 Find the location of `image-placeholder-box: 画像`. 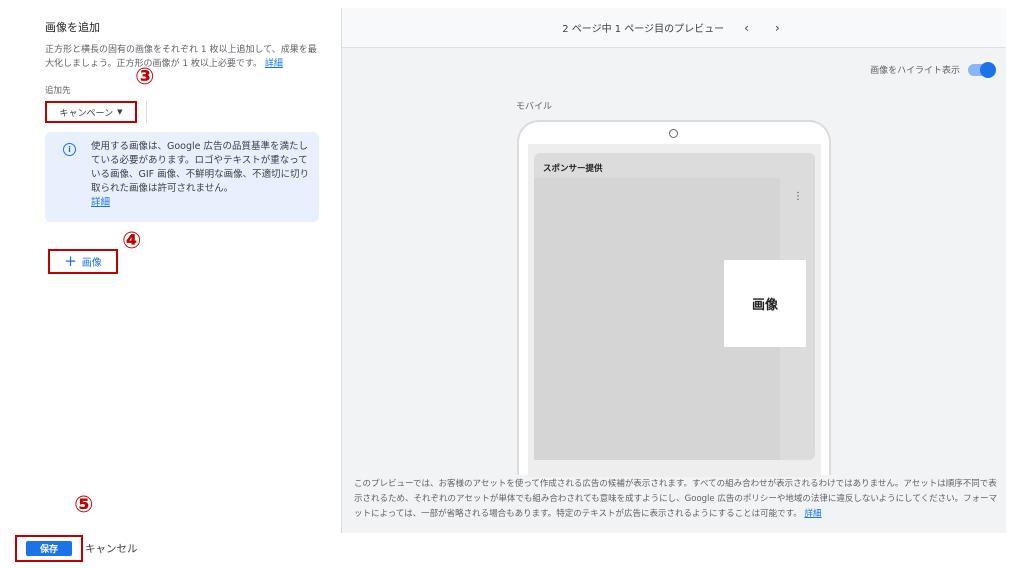

image-placeholder-box: 画像 is located at coordinates (765, 303).